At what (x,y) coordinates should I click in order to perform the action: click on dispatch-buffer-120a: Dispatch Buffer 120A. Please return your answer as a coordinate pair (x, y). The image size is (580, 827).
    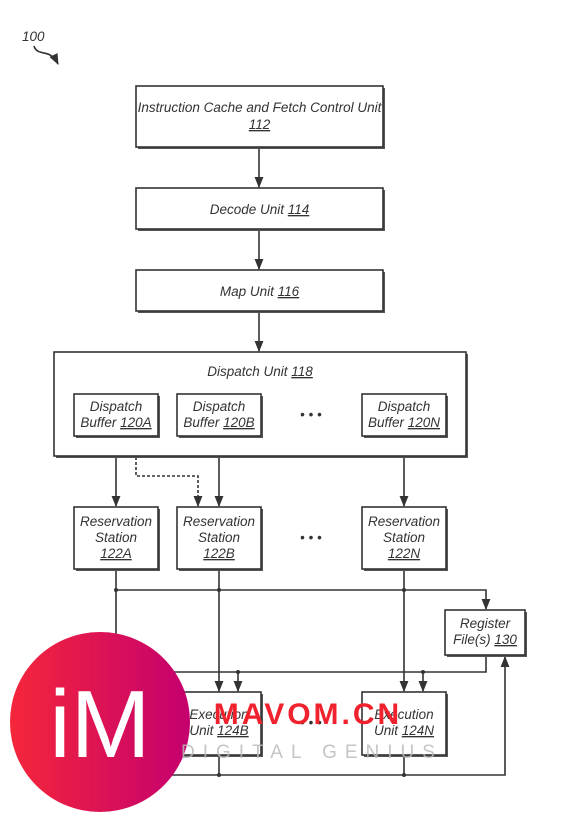
    Looking at the image, I should click on (116, 415).